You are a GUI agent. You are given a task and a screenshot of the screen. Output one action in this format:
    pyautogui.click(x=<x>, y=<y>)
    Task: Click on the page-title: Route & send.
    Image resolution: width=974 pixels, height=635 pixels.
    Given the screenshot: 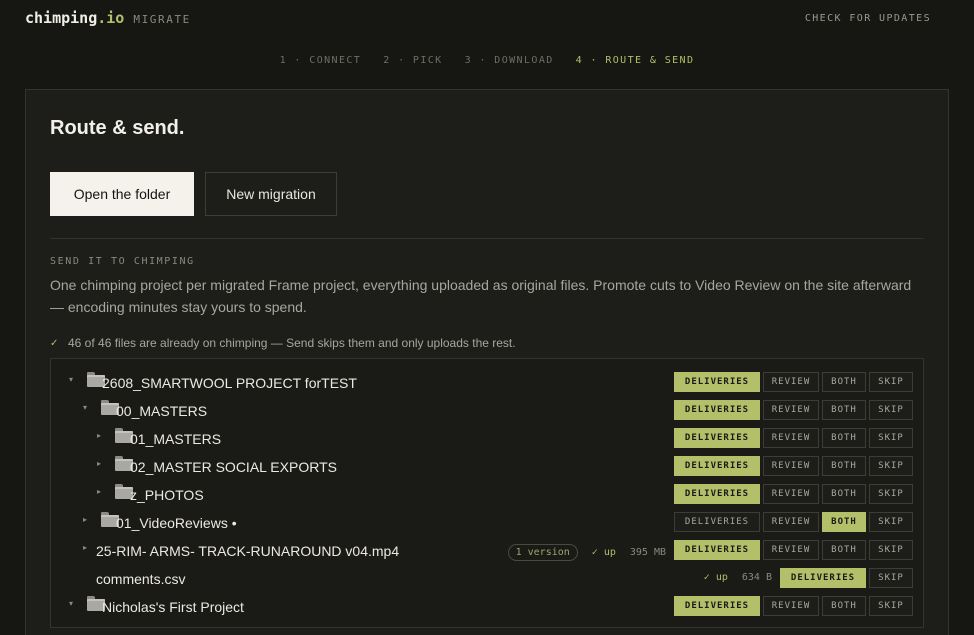 What is the action you would take?
    pyautogui.click(x=117, y=128)
    